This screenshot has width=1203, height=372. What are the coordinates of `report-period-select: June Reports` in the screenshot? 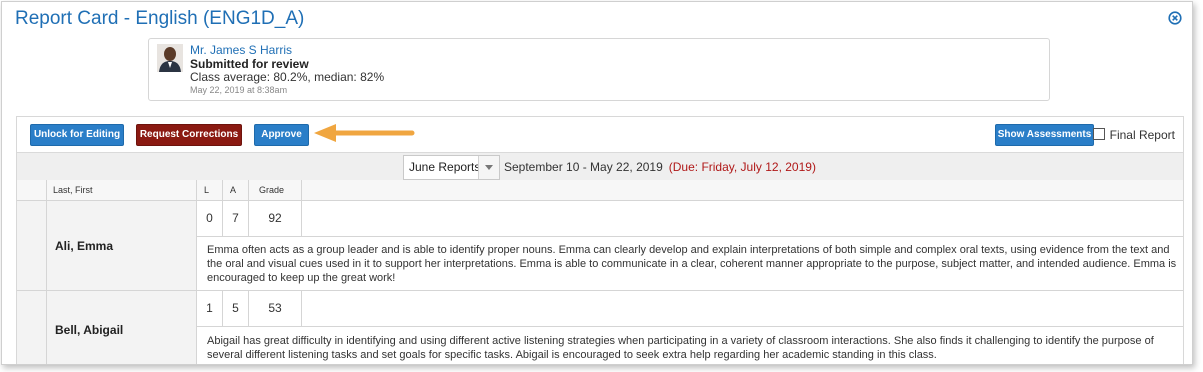 It's located at (451, 167).